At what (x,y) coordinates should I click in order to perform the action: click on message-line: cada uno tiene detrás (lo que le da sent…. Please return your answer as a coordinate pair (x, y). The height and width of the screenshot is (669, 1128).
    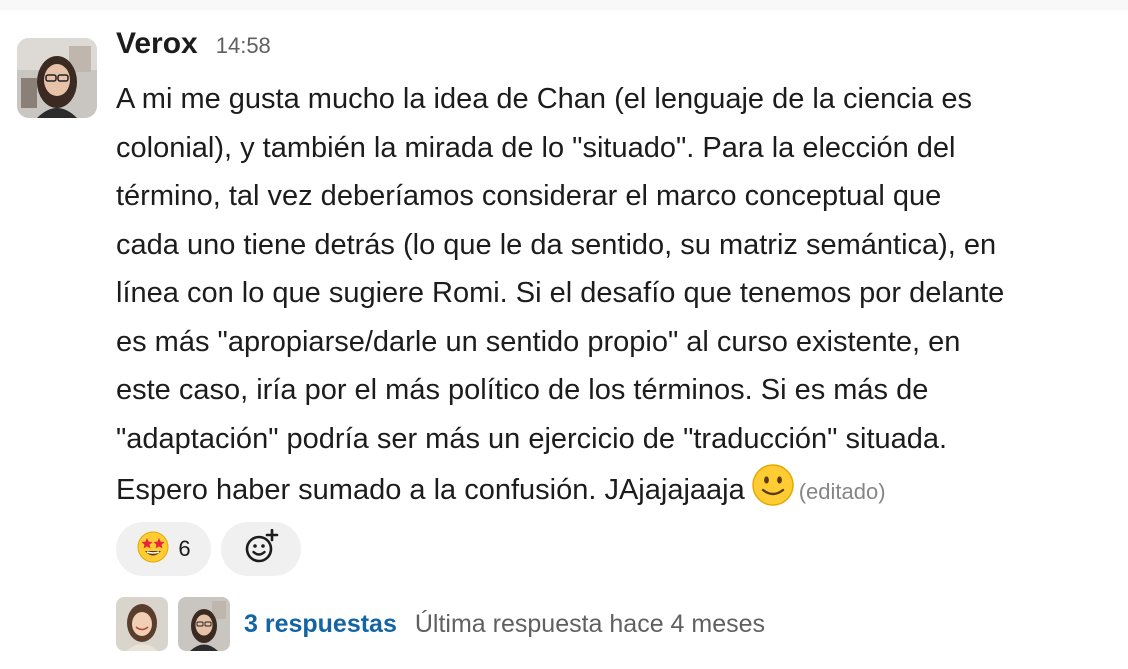
    Looking at the image, I should click on (556, 244).